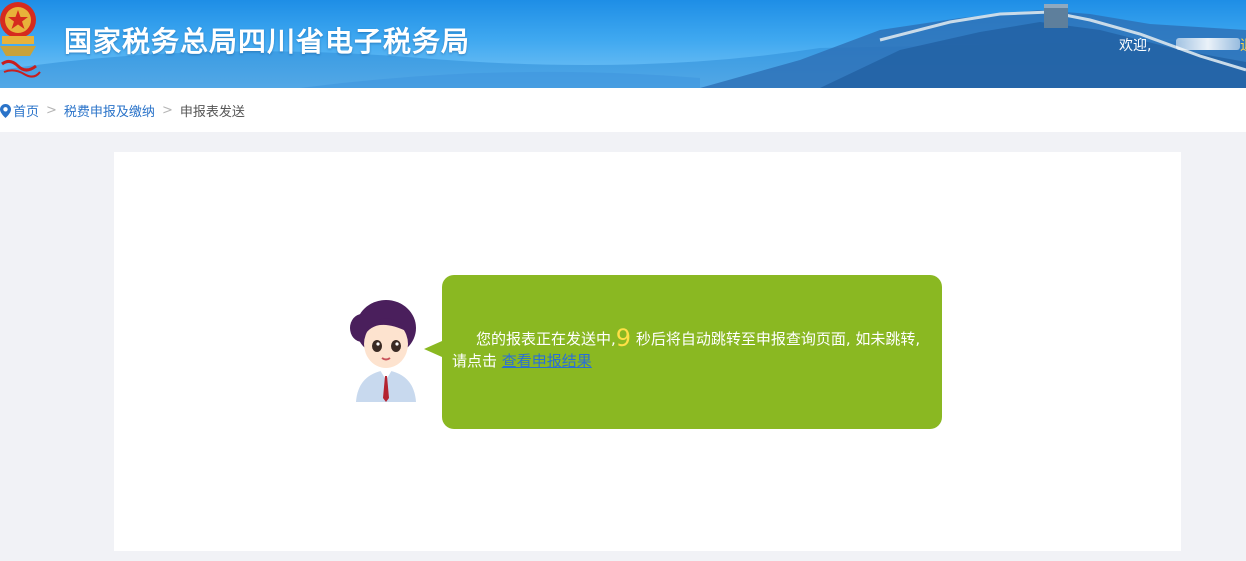 This screenshot has height=561, width=1246. I want to click on tax-officer-avatar-icon, so click(383, 351).